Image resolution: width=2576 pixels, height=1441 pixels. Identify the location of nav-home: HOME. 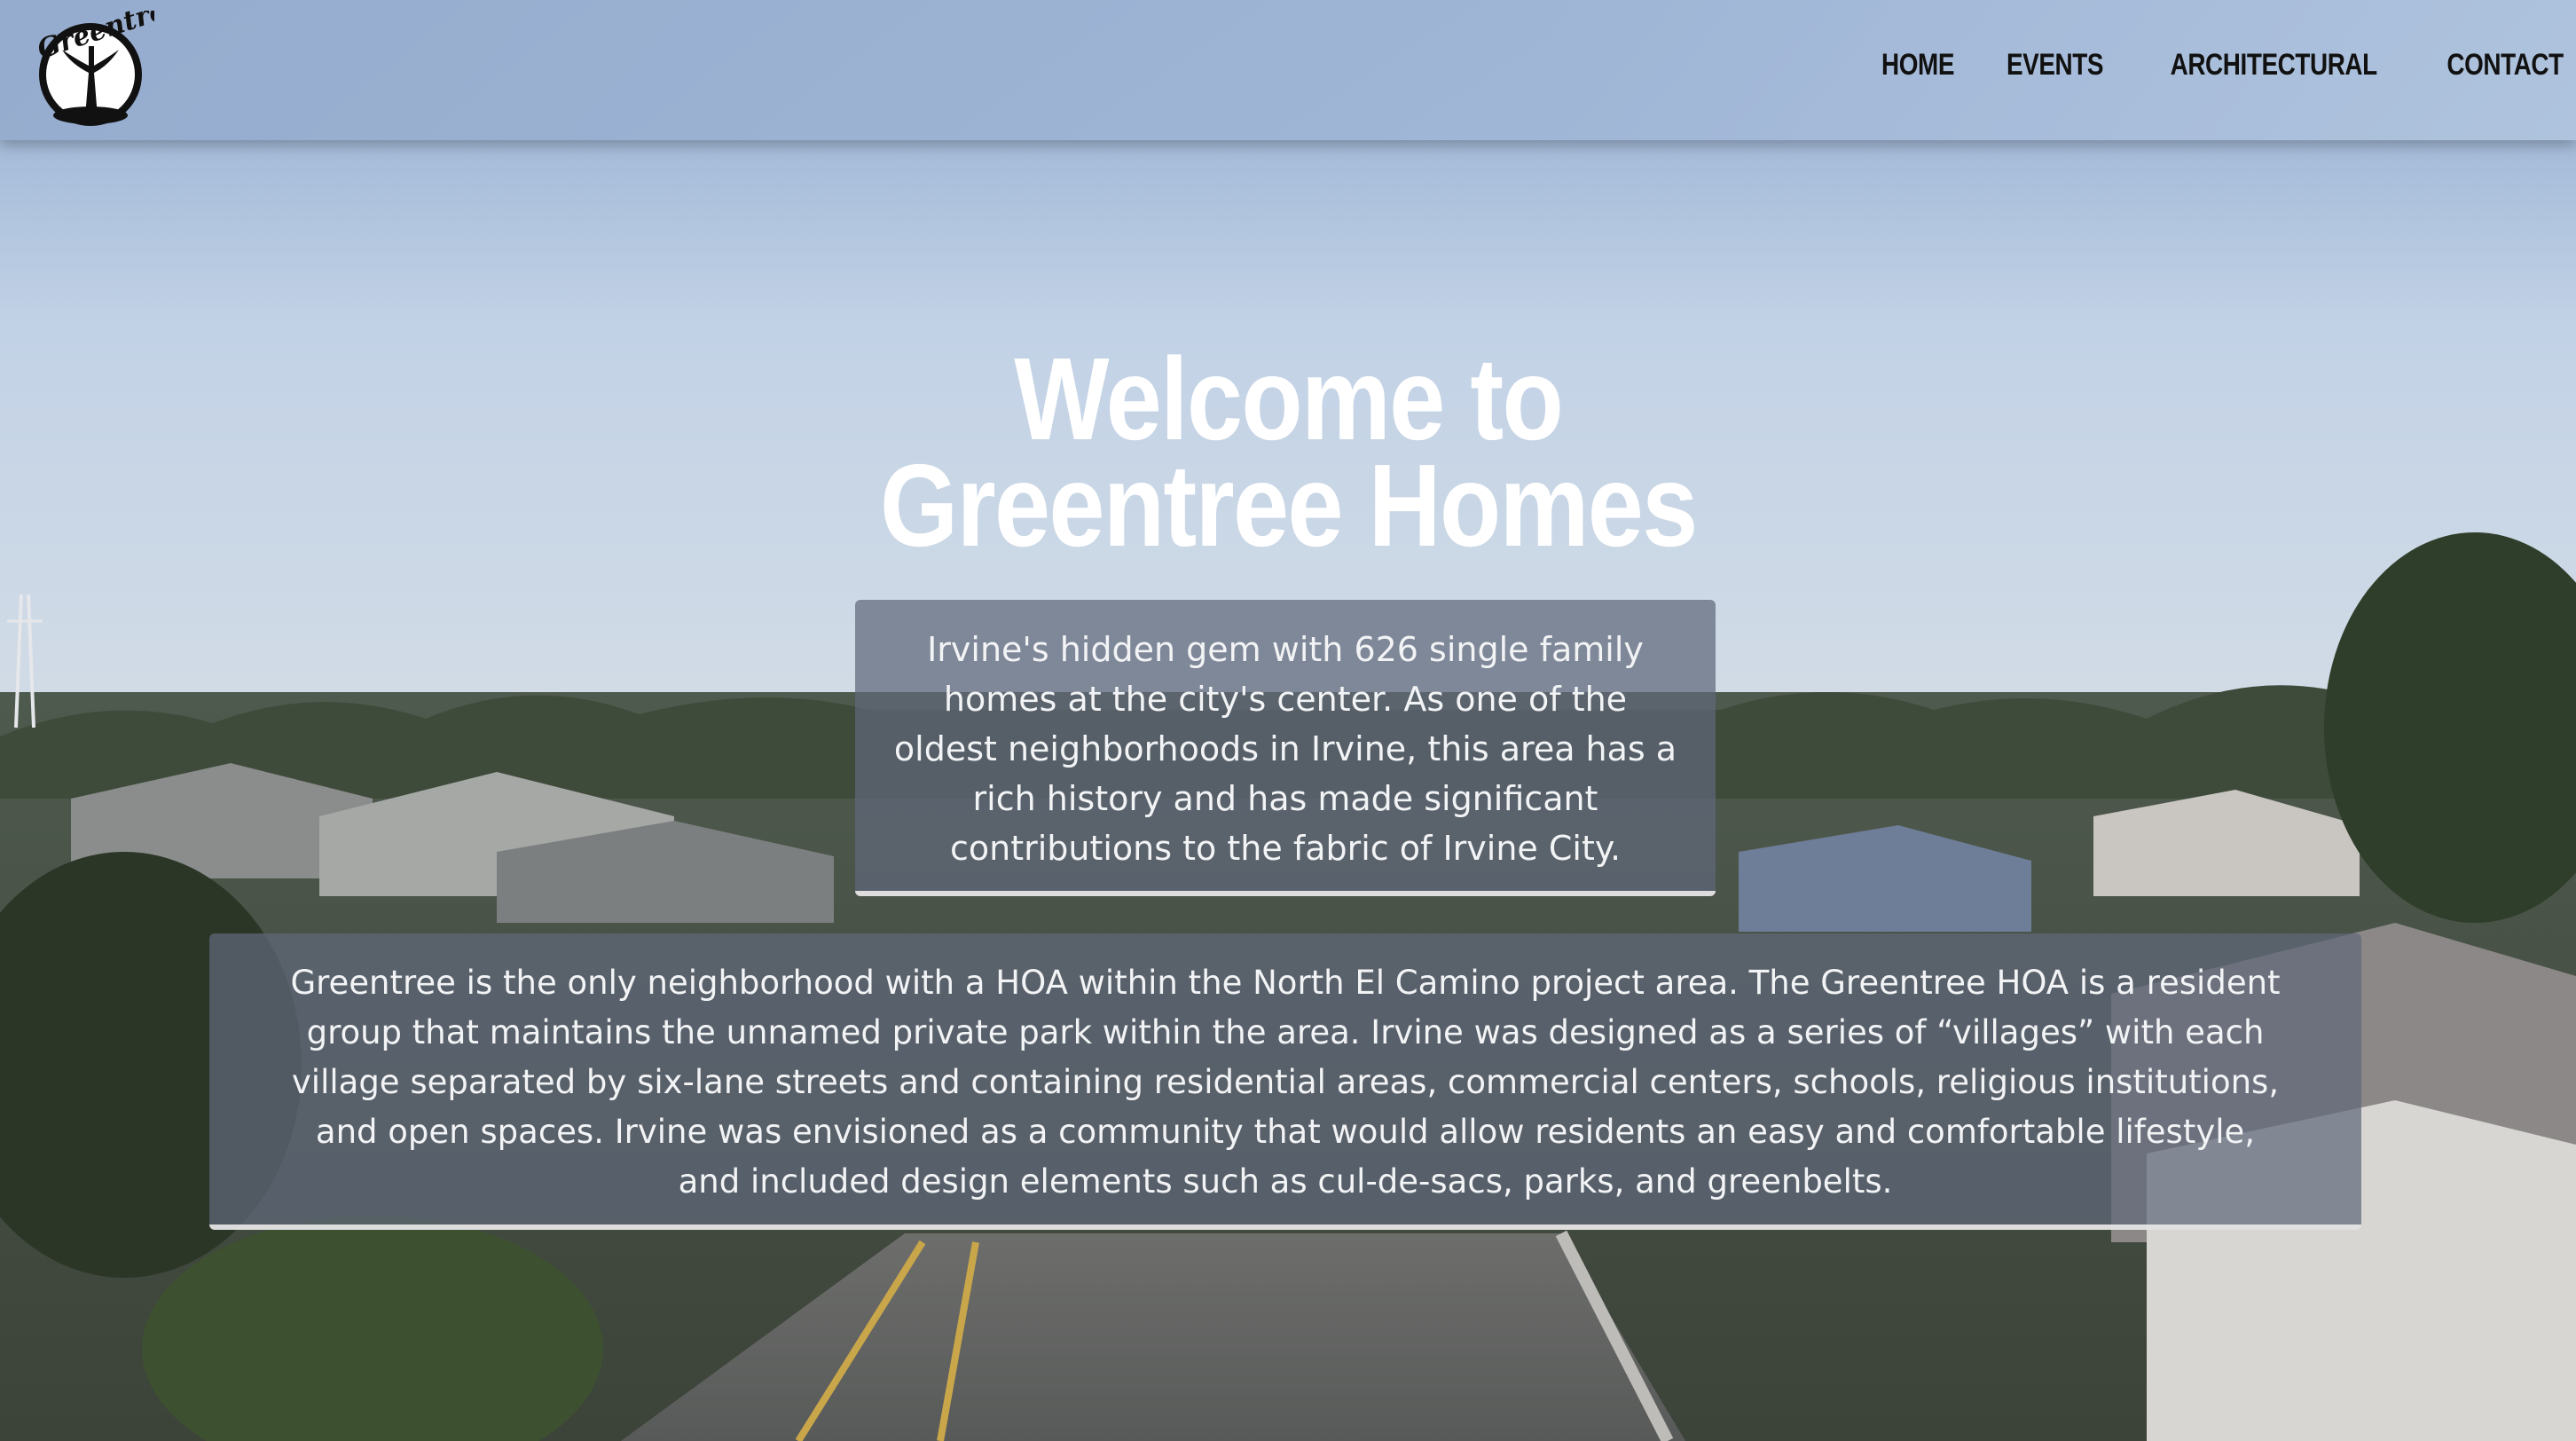
(1917, 66).